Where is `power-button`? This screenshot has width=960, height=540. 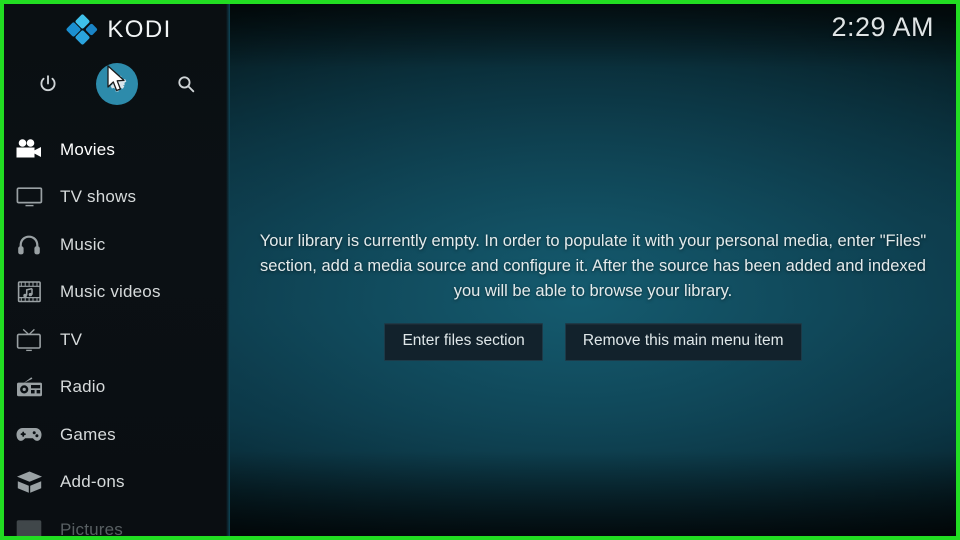
power-button is located at coordinates (48, 84).